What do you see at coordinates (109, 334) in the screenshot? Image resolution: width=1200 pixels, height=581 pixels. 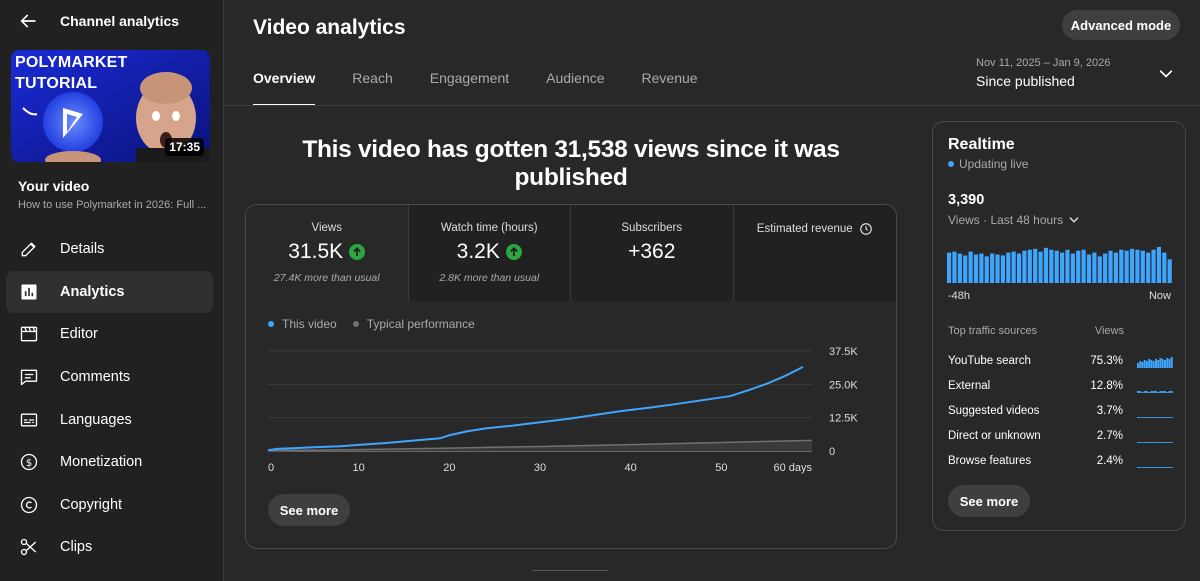 I see `sidebar-item-editor: Editor` at bounding box center [109, 334].